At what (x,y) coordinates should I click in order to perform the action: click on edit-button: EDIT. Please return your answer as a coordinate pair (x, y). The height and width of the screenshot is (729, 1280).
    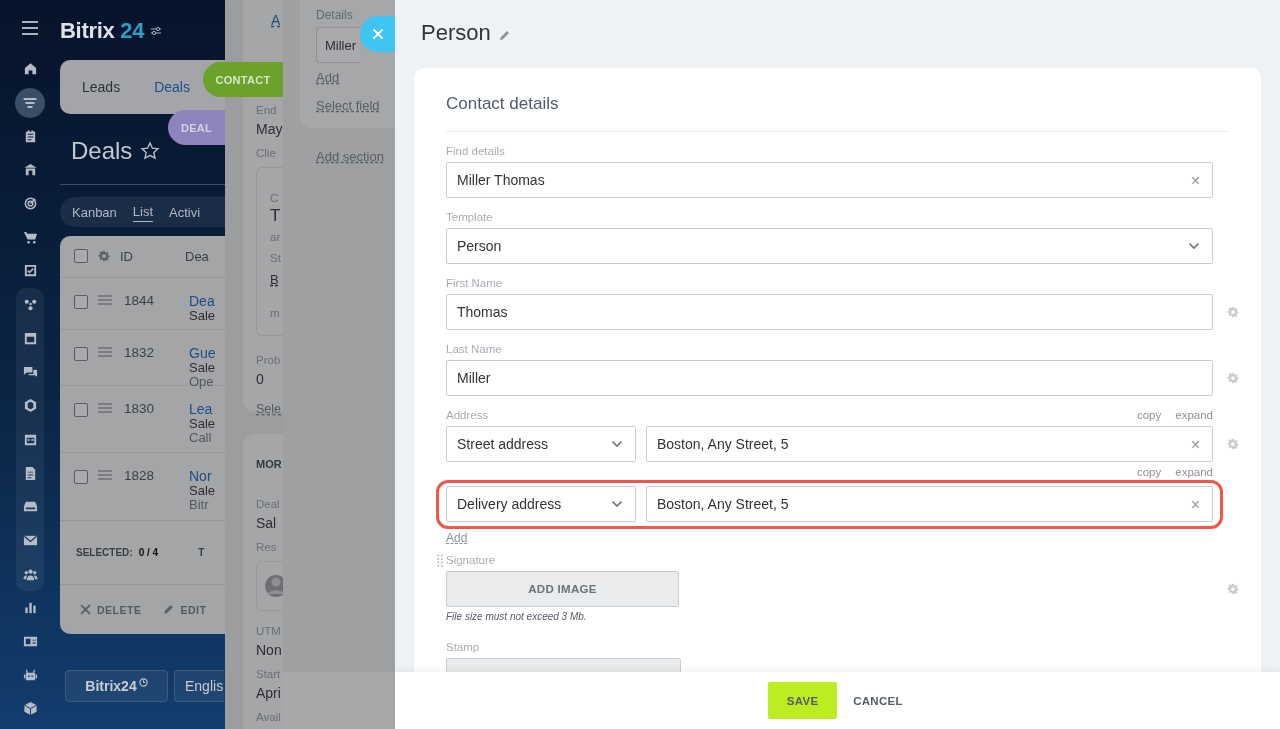
    Looking at the image, I should click on (185, 609).